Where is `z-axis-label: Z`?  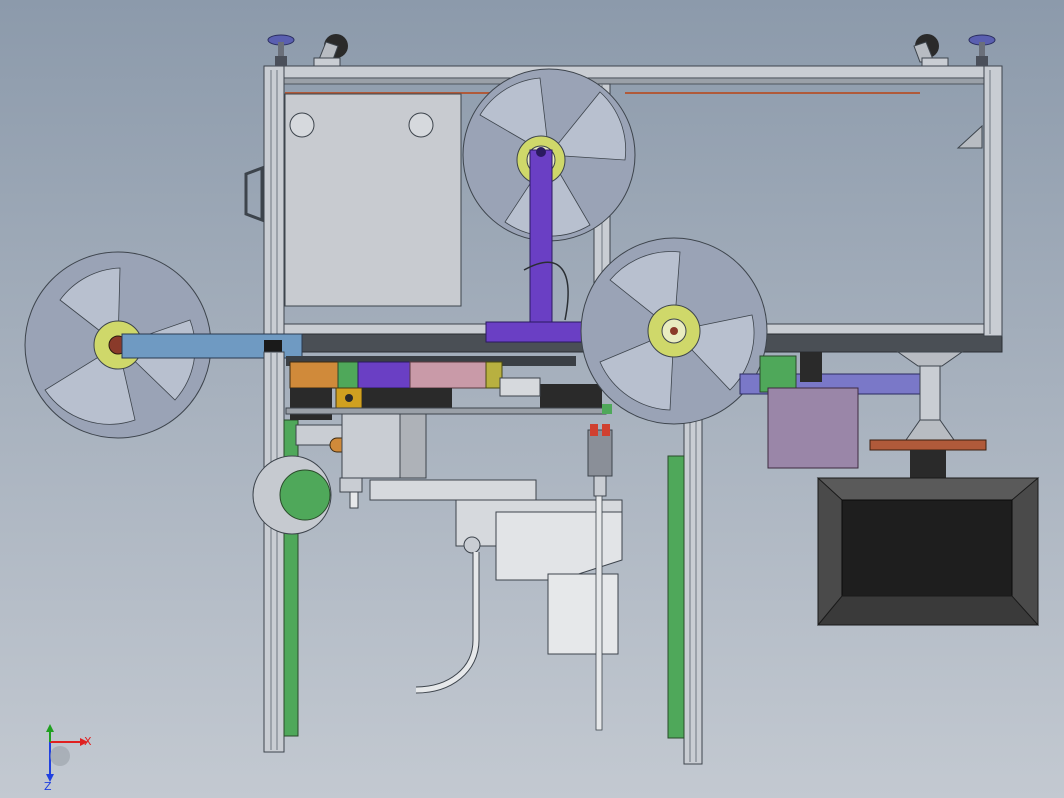
z-axis-label: Z is located at coordinates (48, 786).